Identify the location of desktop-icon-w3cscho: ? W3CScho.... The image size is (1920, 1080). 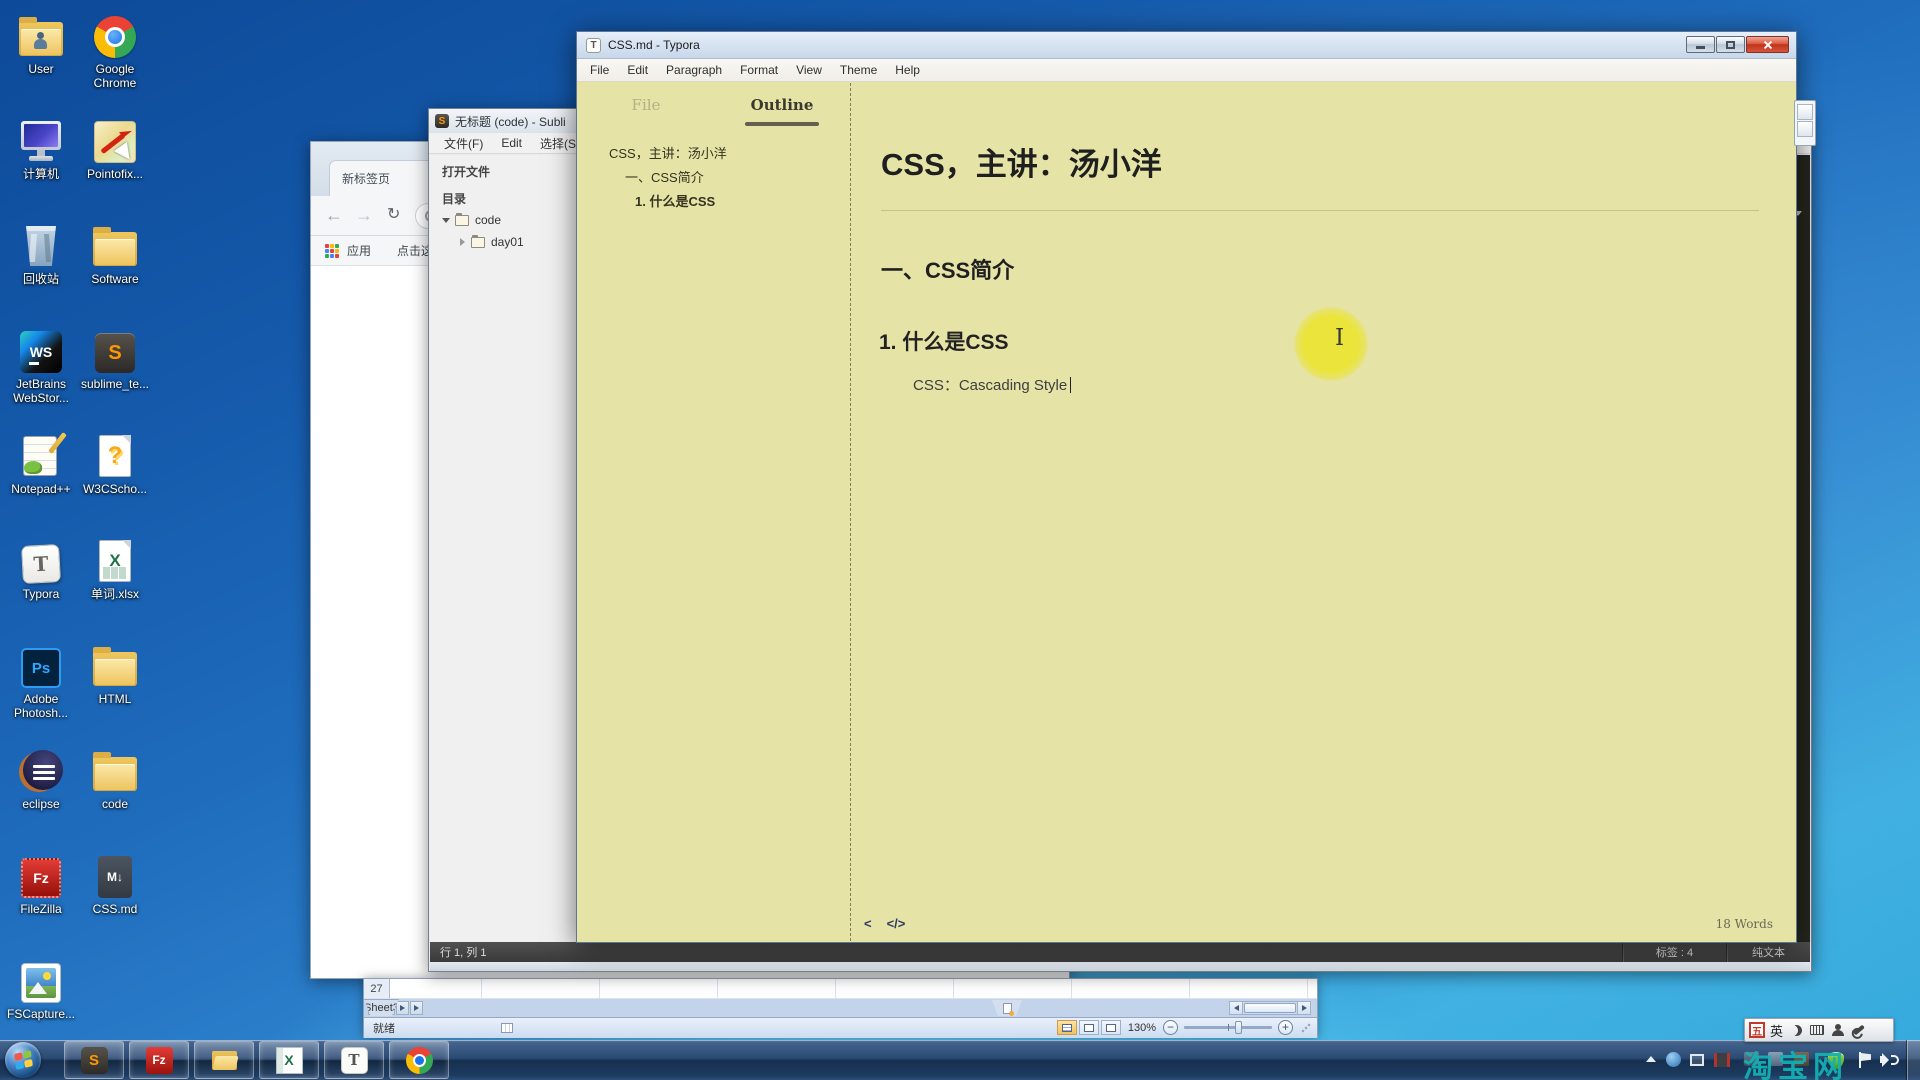
(115, 480).